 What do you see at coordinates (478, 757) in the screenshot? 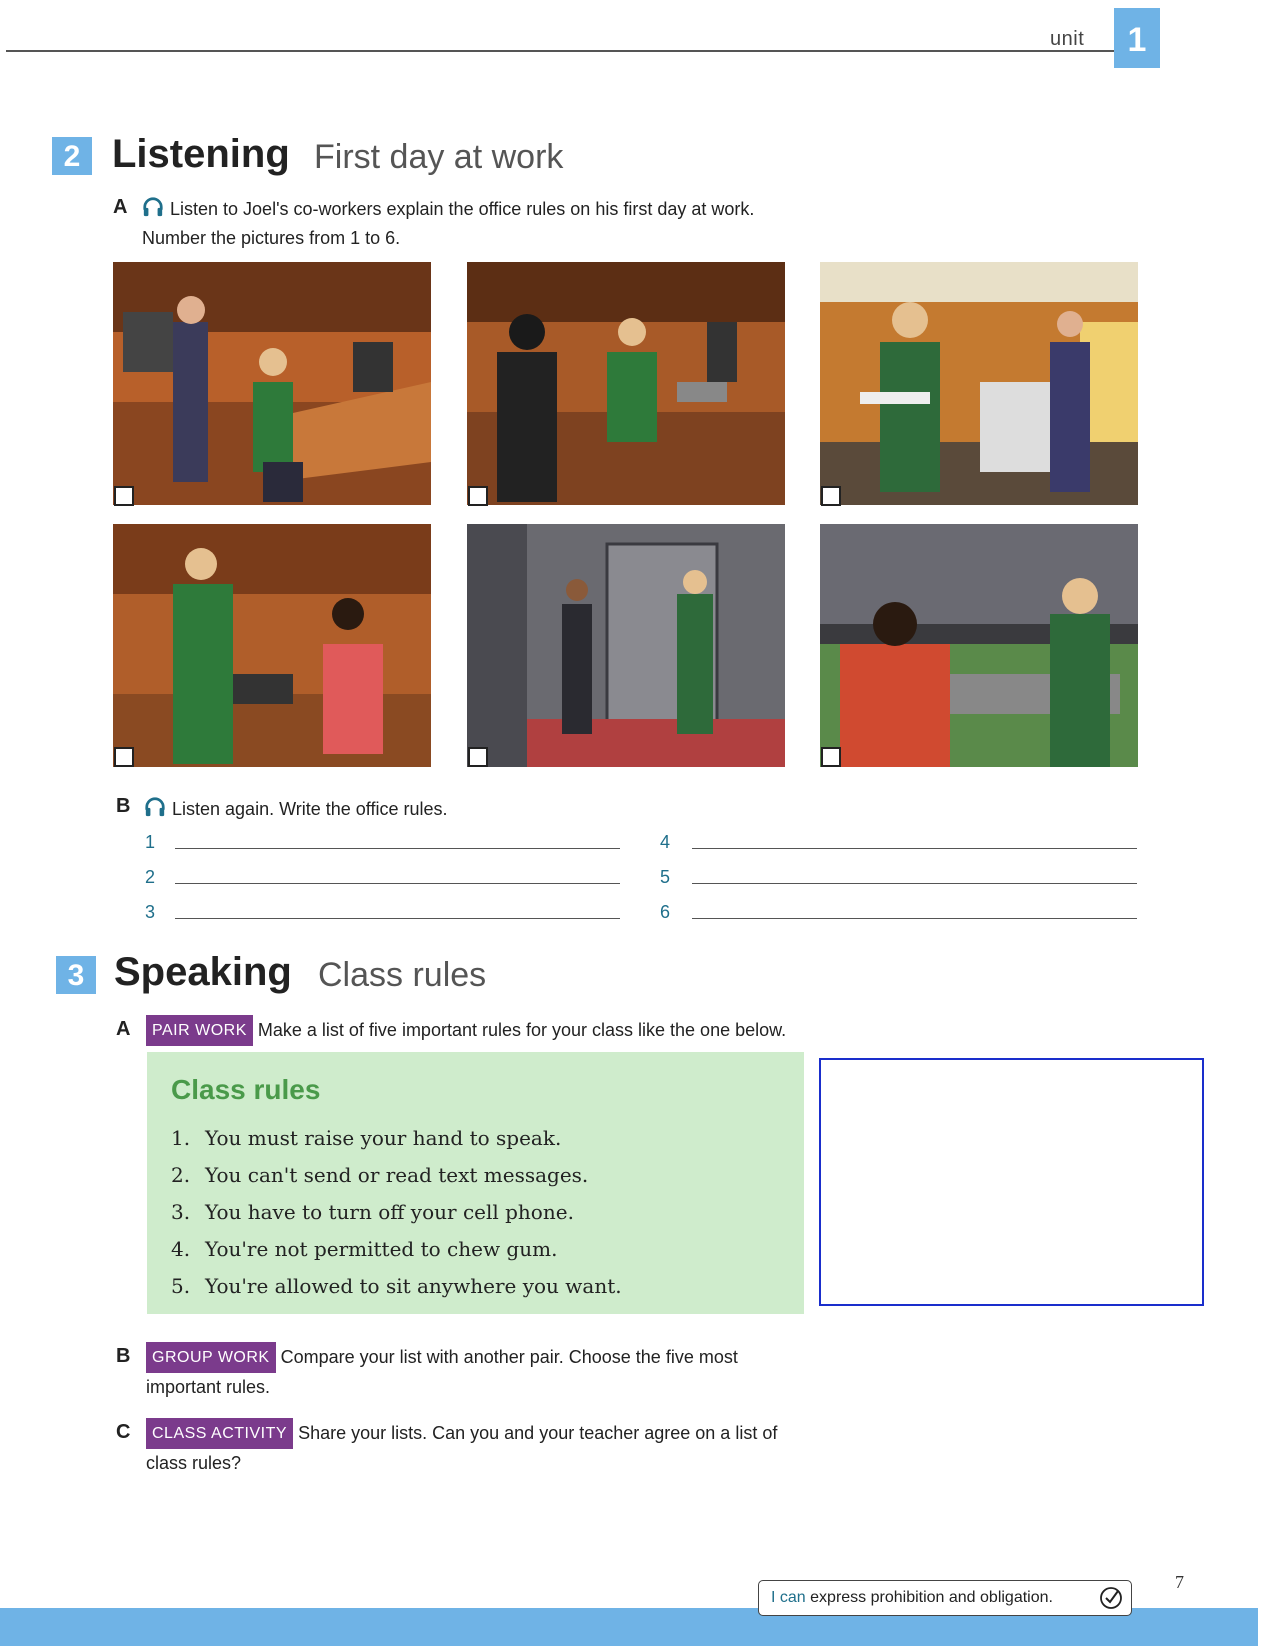
I see `picture-5-checkbox` at bounding box center [478, 757].